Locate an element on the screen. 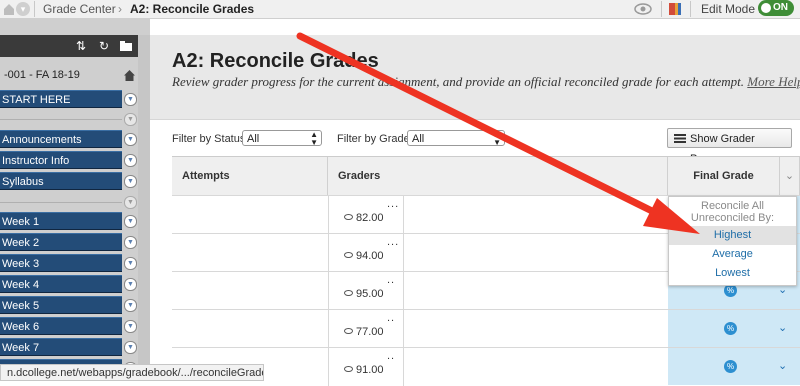 The image size is (800, 386). grader-score-value: 77.00 is located at coordinates (370, 332).